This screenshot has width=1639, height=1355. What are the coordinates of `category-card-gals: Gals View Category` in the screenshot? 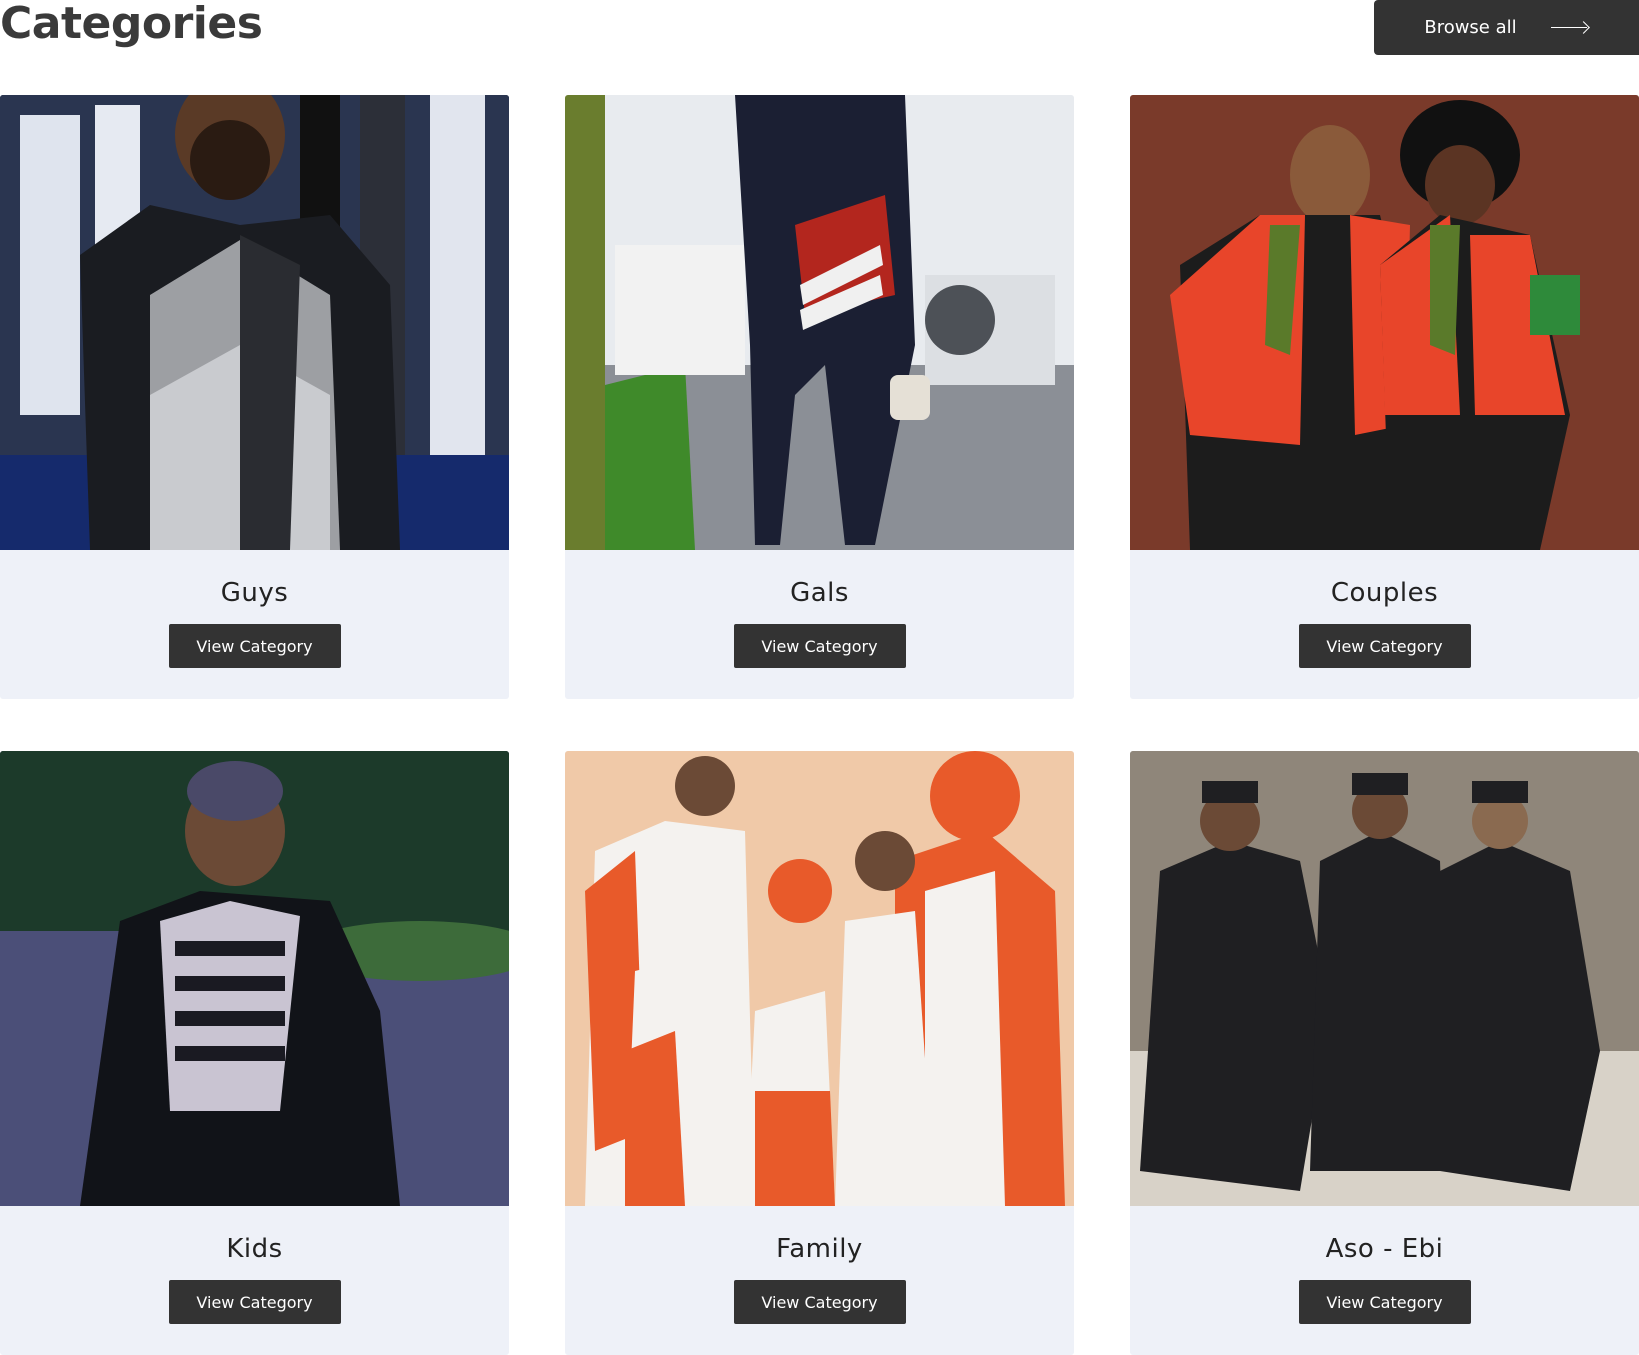 It's located at (819, 397).